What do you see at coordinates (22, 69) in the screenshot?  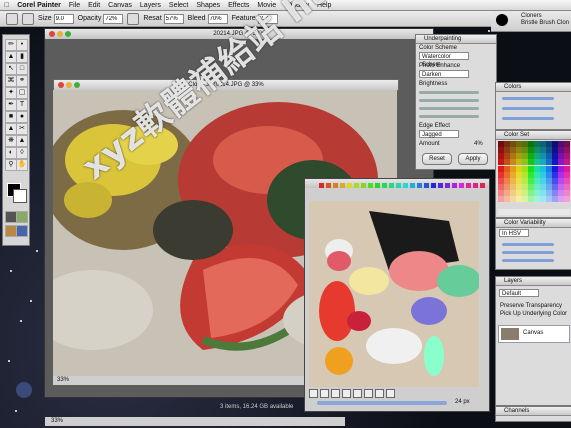 I see `transform-icon: □` at bounding box center [22, 69].